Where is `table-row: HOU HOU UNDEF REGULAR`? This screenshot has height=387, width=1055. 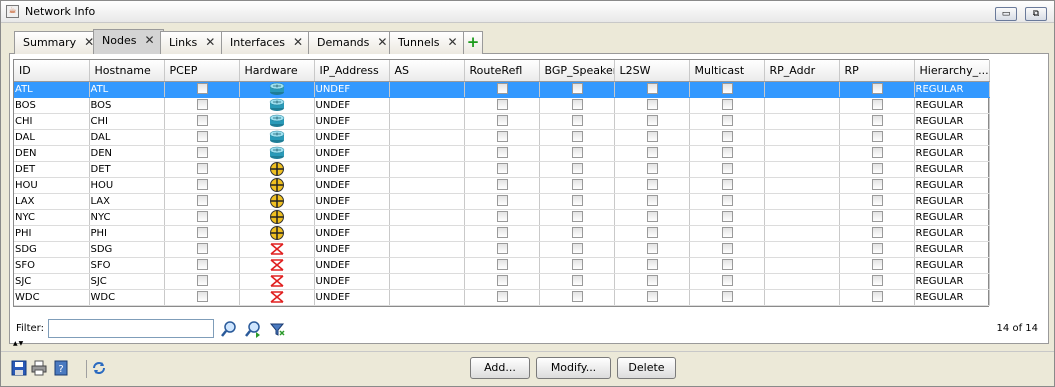
table-row: HOU HOU UNDEF REGULAR is located at coordinates (502, 185).